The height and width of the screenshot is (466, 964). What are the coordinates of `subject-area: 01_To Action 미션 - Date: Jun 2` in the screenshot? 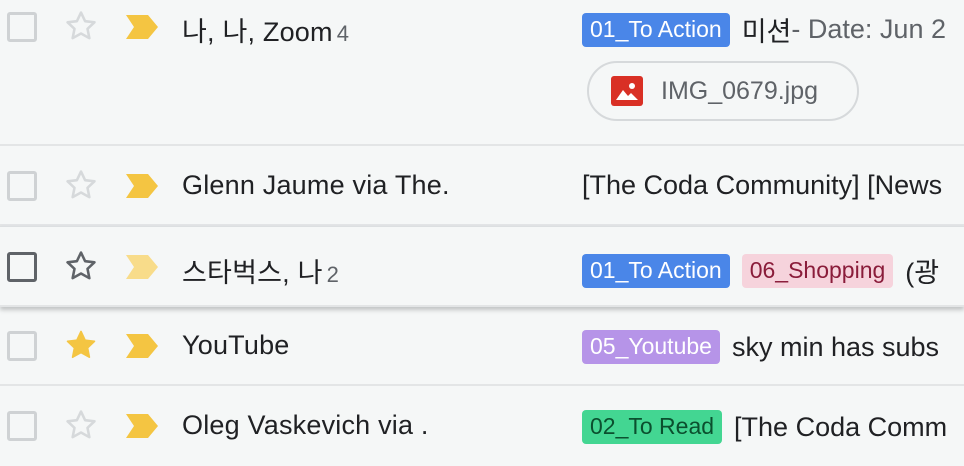 It's located at (764, 29).